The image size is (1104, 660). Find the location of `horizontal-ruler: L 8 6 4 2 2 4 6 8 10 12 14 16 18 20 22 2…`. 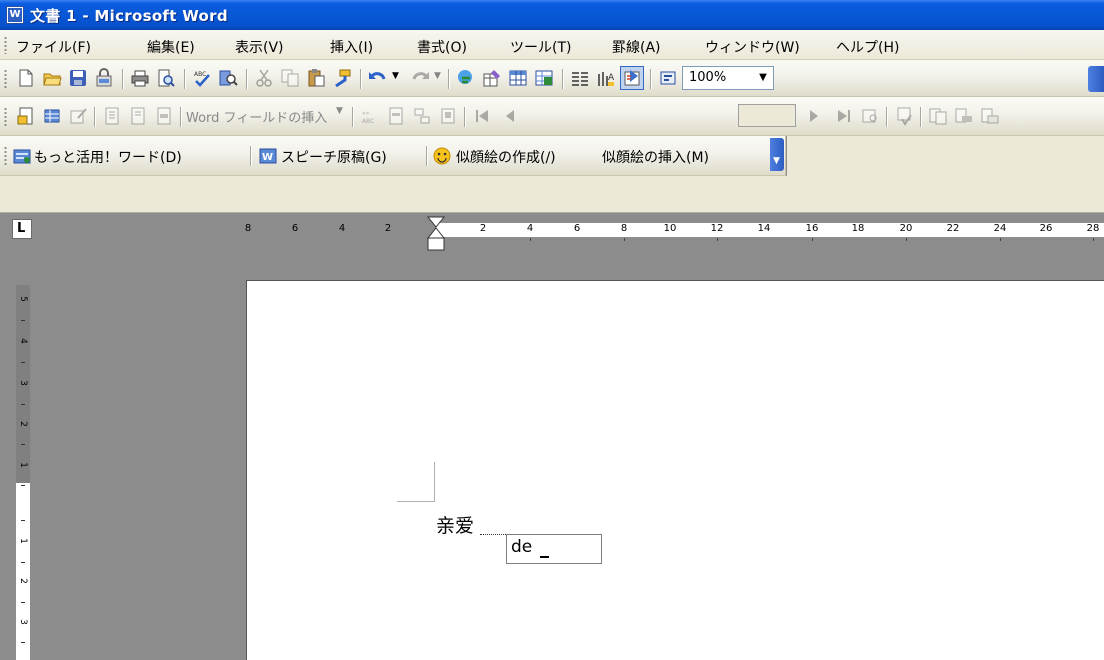

horizontal-ruler: L 8 6 4 2 2 4 6 8 10 12 14 16 18 20 22 2… is located at coordinates (552, 234).